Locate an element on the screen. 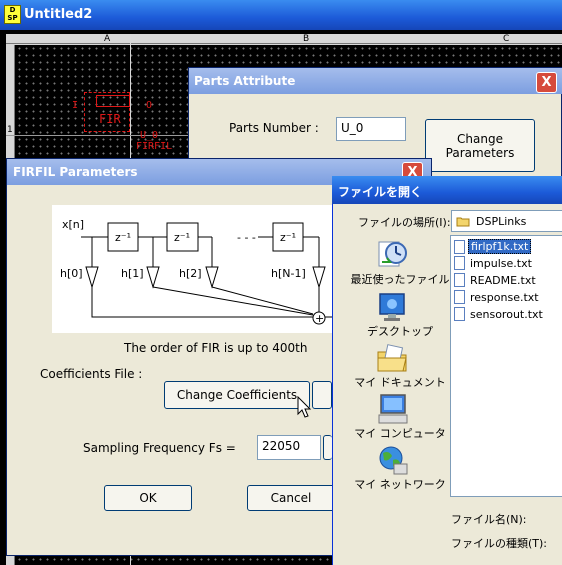 The height and width of the screenshot is (565, 562). app-icon: D SP is located at coordinates (12, 14).